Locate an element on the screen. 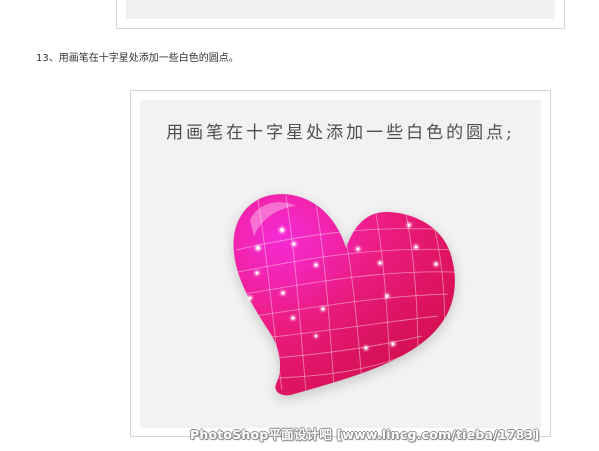 The width and height of the screenshot is (599, 451). previous-image-frame is located at coordinates (340, 14).